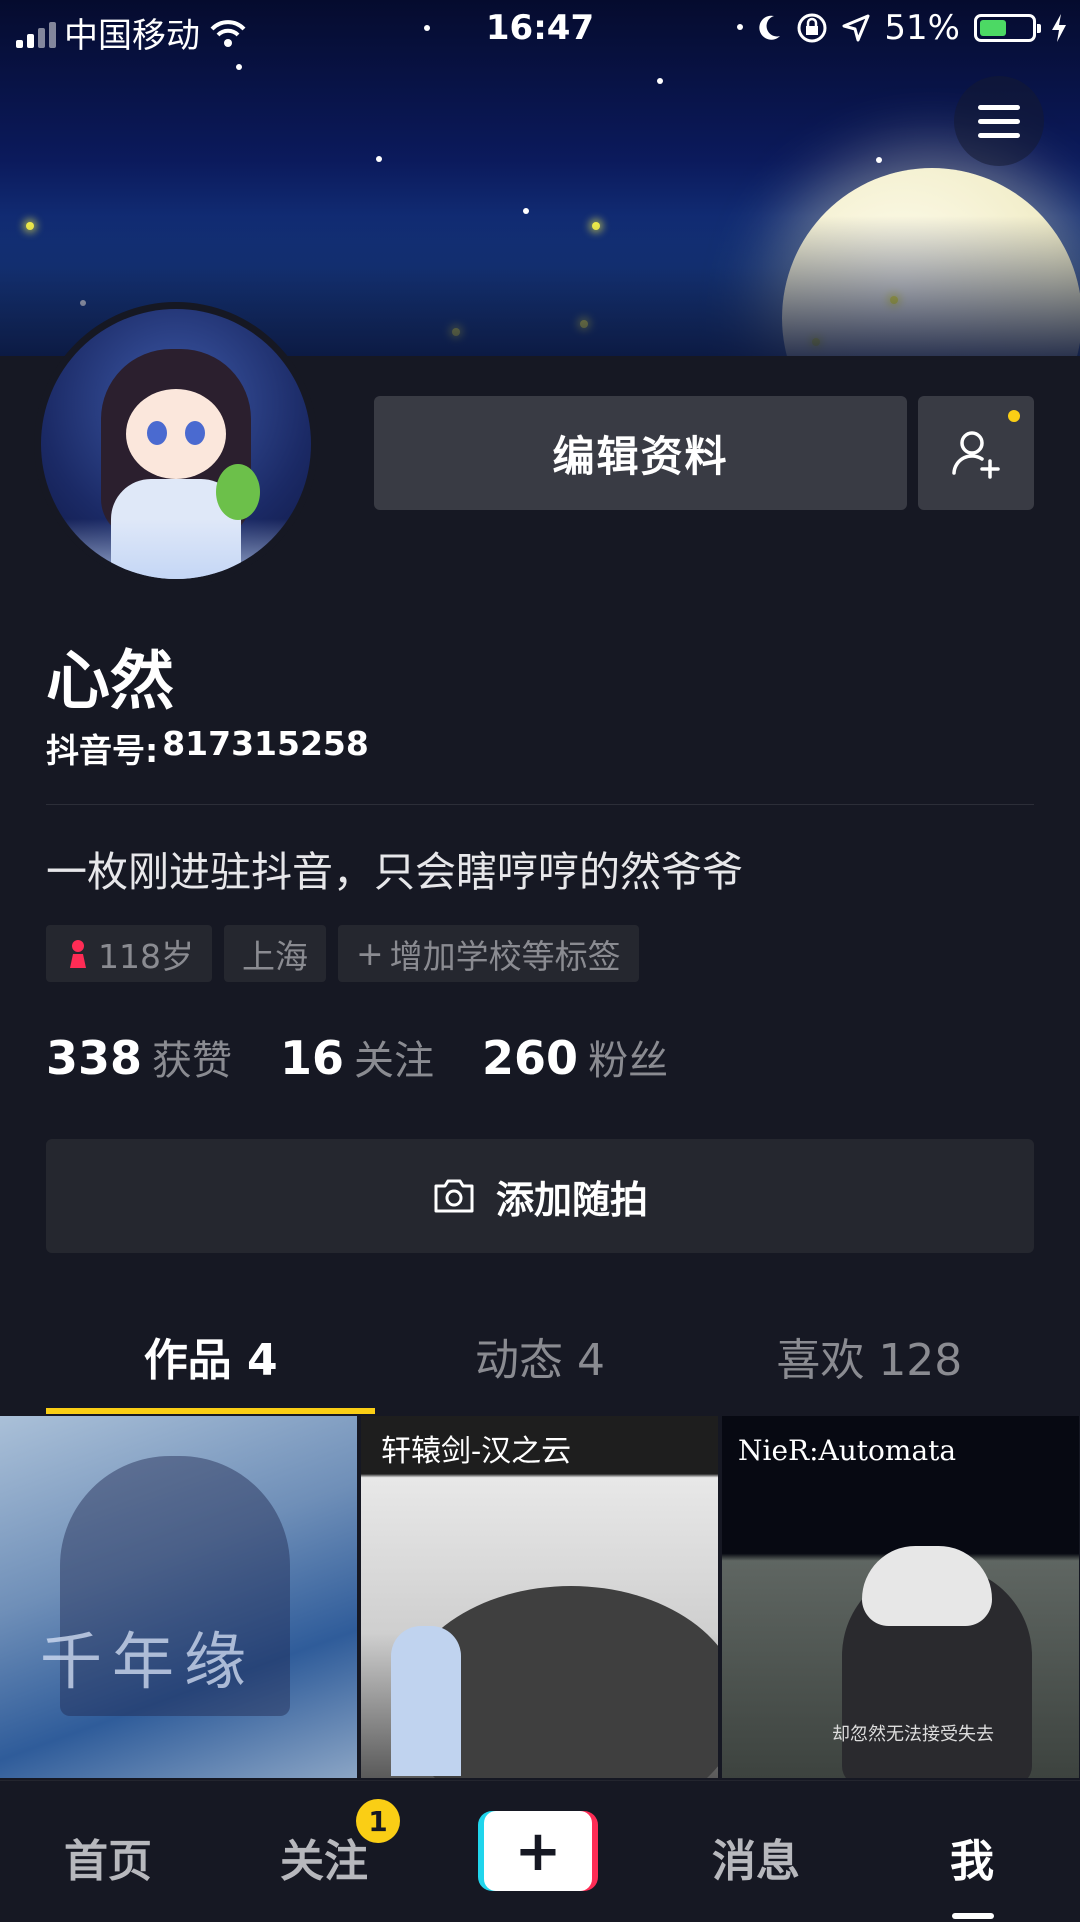 Image resolution: width=1080 pixels, height=1922 pixels. What do you see at coordinates (972, 1857) in the screenshot?
I see `nav-me: 我` at bounding box center [972, 1857].